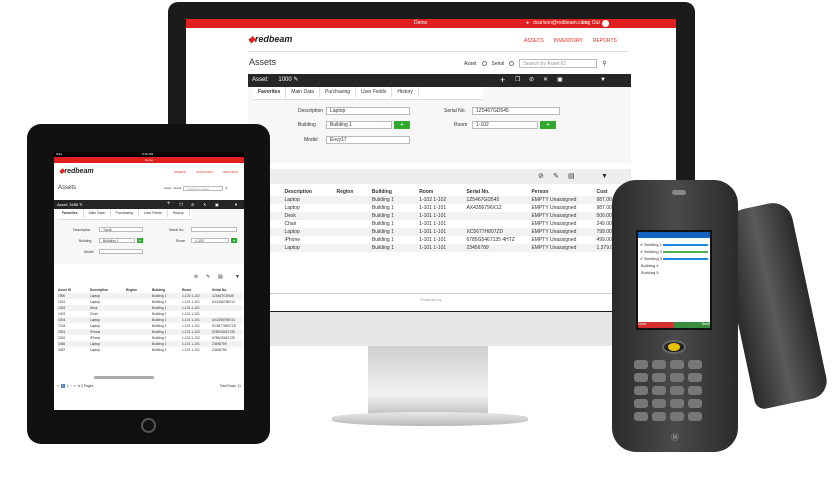 The width and height of the screenshot is (832, 482). Describe the element at coordinates (405, 92) in the screenshot. I see `tab-history: History` at that location.